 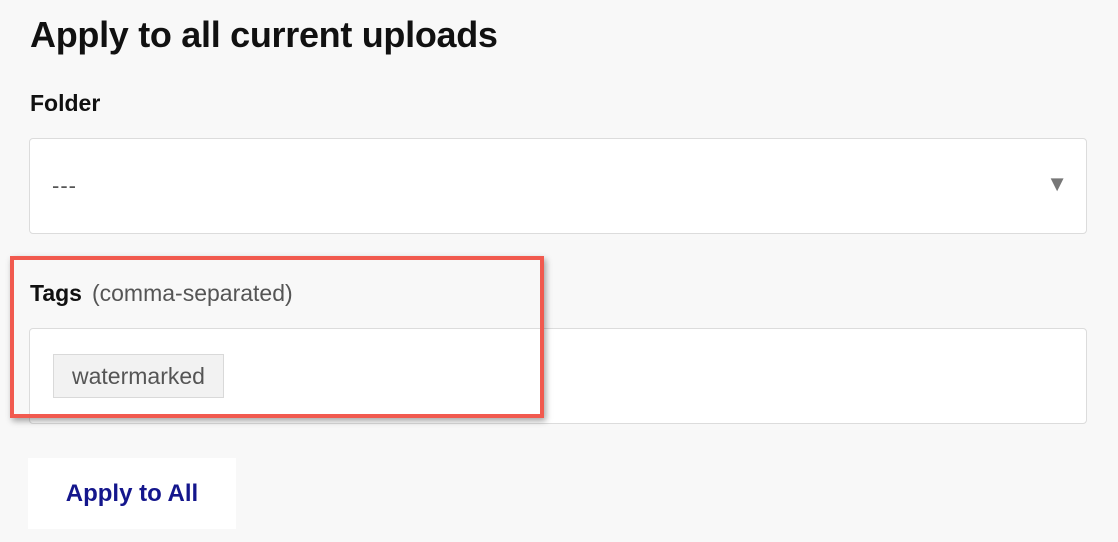 I want to click on section-heading: Apply to all current uploads, so click(x=264, y=34).